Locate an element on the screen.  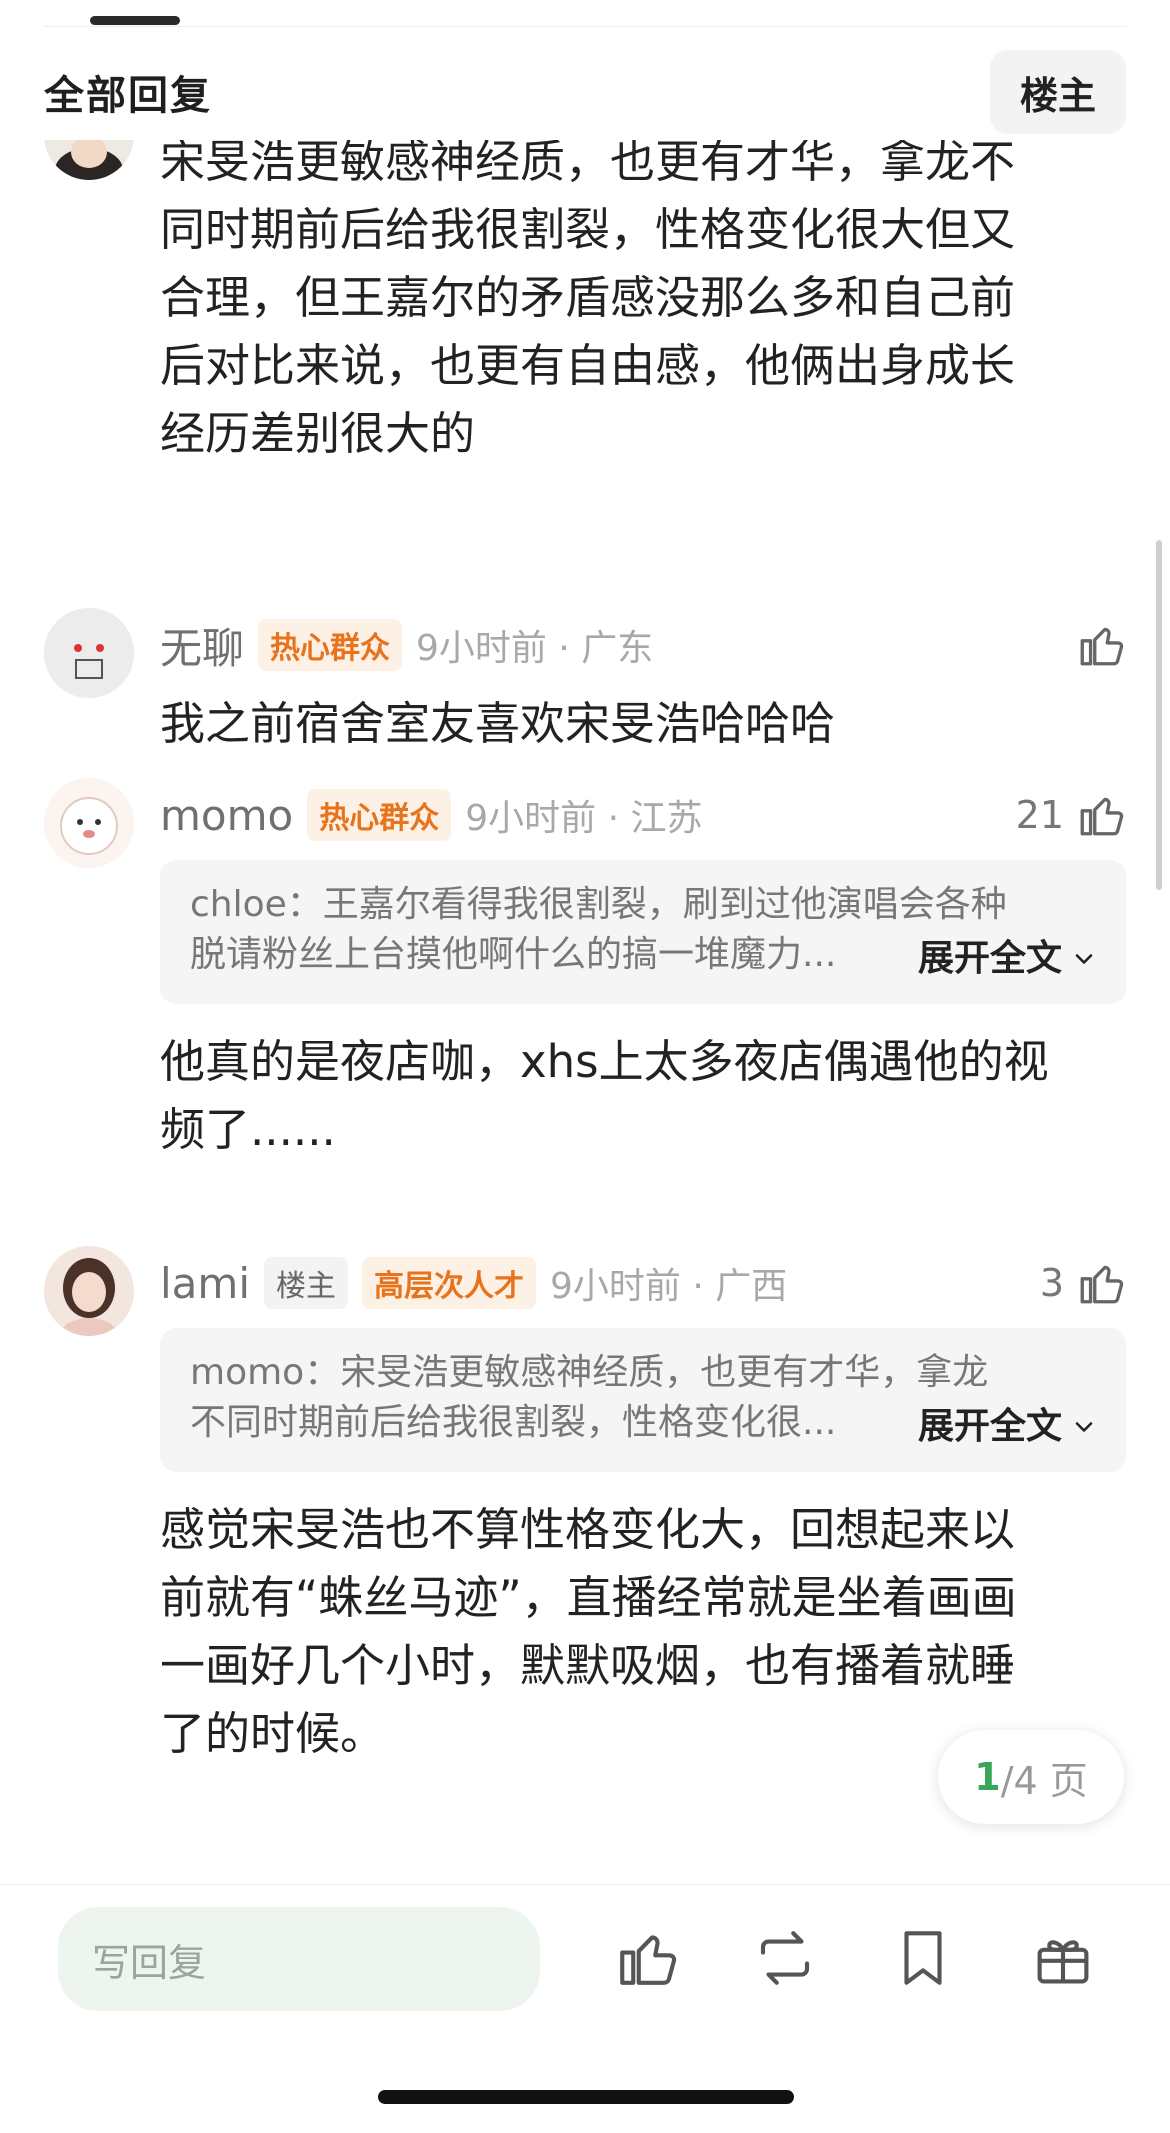
comment-text: 我之前宿舍室友喜欢宋旻浩哈哈哈 is located at coordinates (643, 724).